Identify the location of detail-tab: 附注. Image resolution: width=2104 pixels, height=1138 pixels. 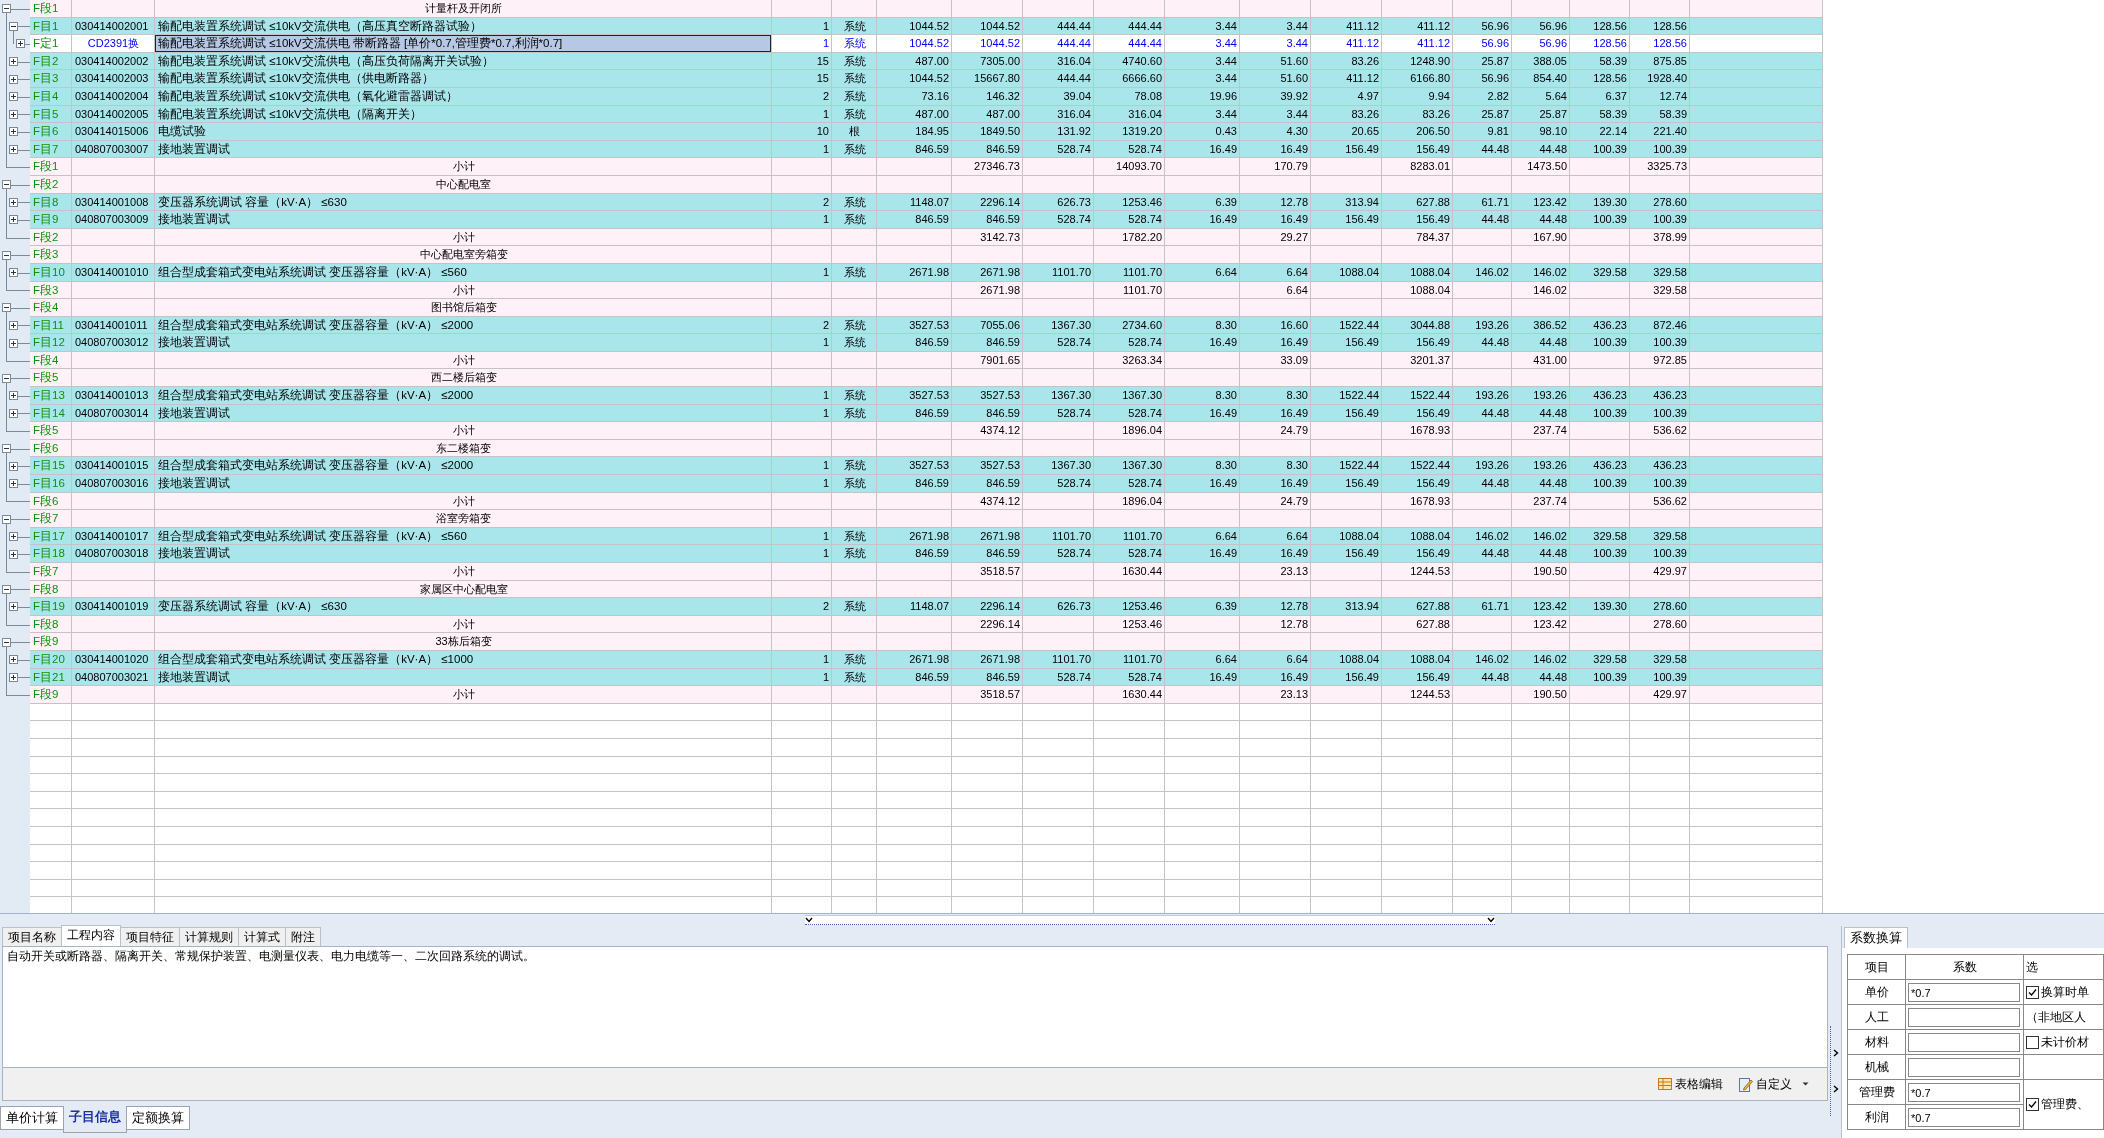
(303, 936).